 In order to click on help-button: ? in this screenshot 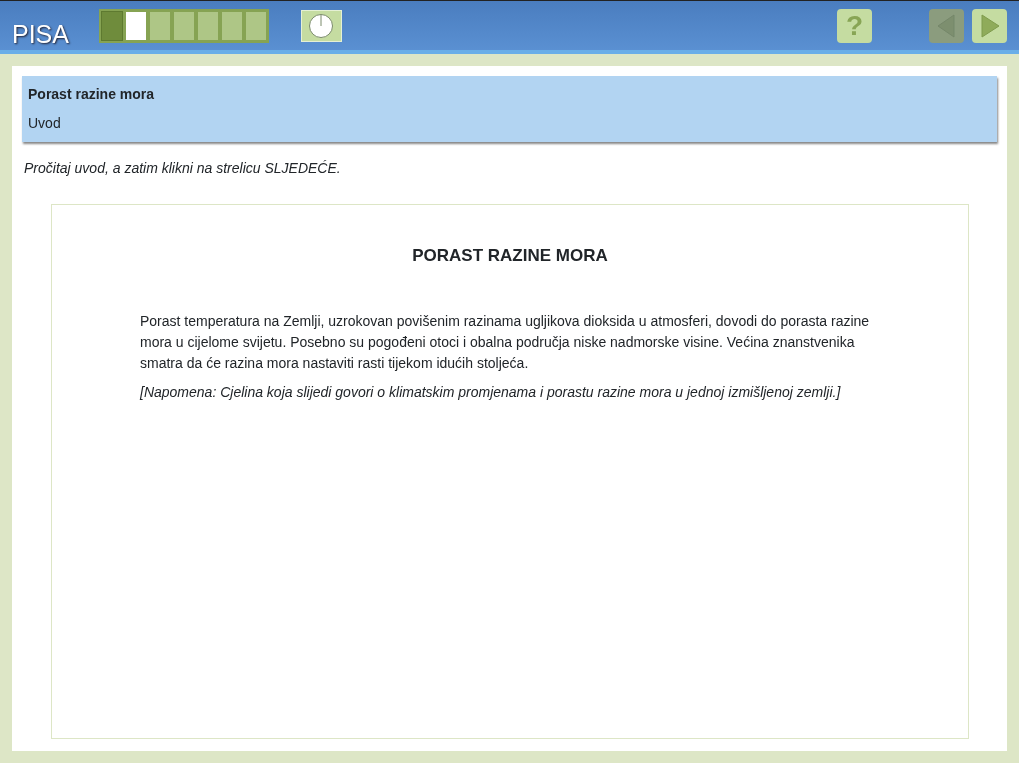, I will do `click(854, 25)`.